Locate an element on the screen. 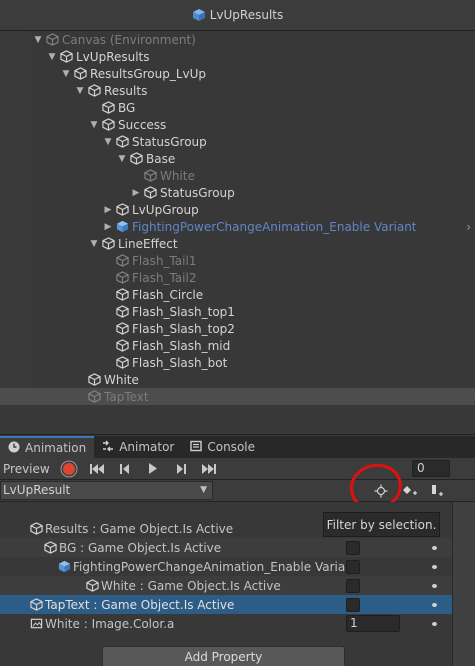  hierarchy-row: ▼ ResultsGroup_LvUp is located at coordinates (237, 73).